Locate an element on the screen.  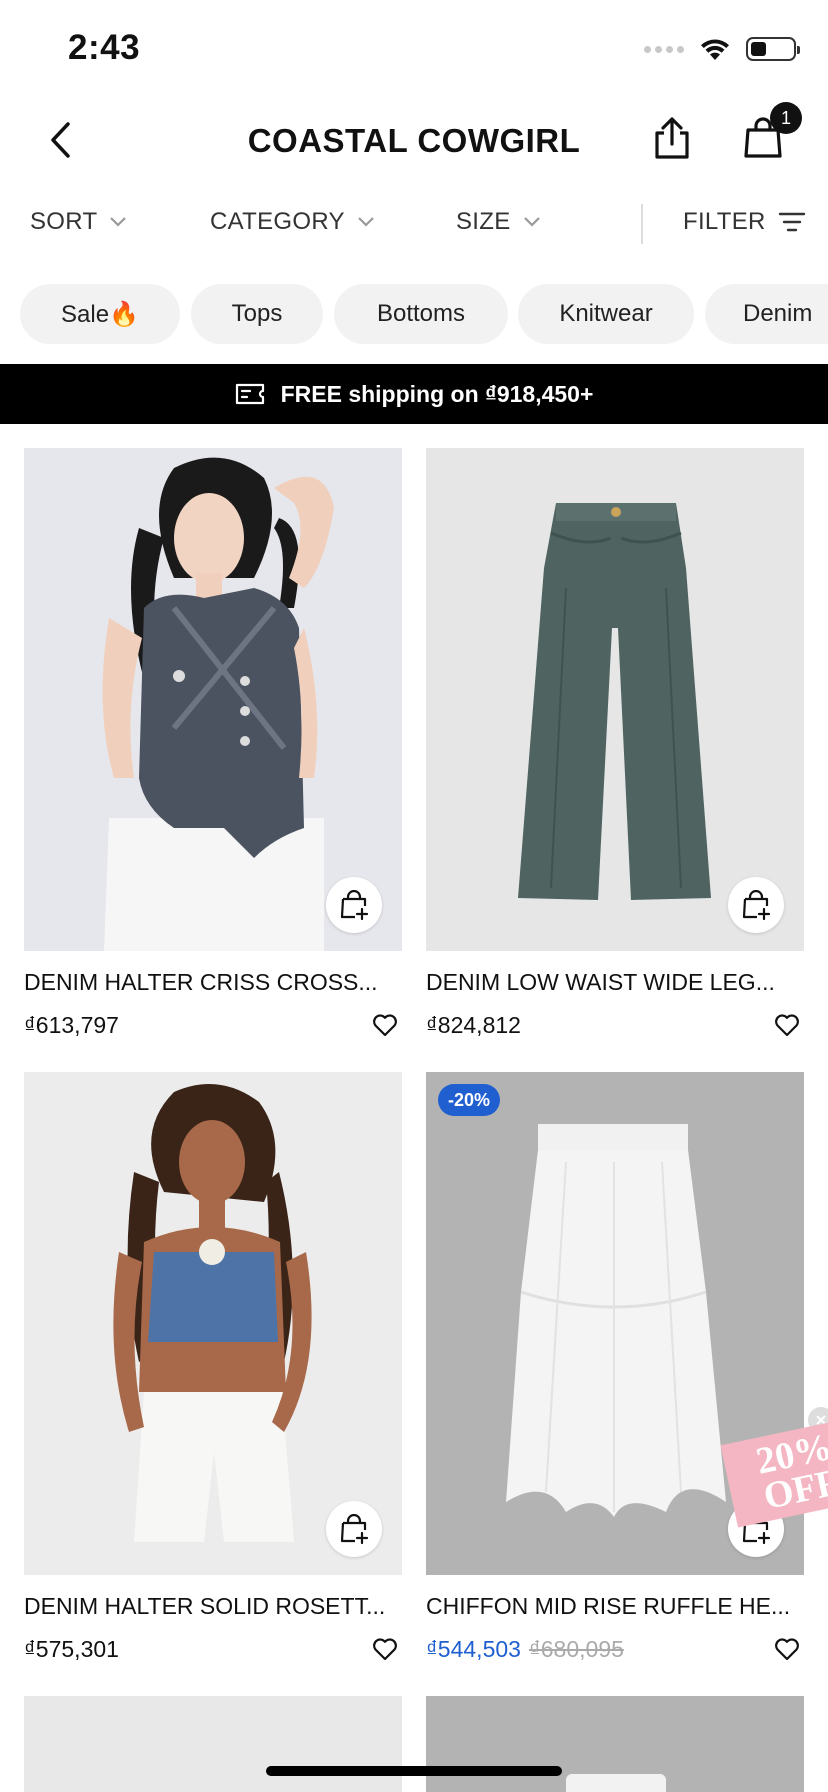
wide-leg-jeans-photo is located at coordinates (615, 699).